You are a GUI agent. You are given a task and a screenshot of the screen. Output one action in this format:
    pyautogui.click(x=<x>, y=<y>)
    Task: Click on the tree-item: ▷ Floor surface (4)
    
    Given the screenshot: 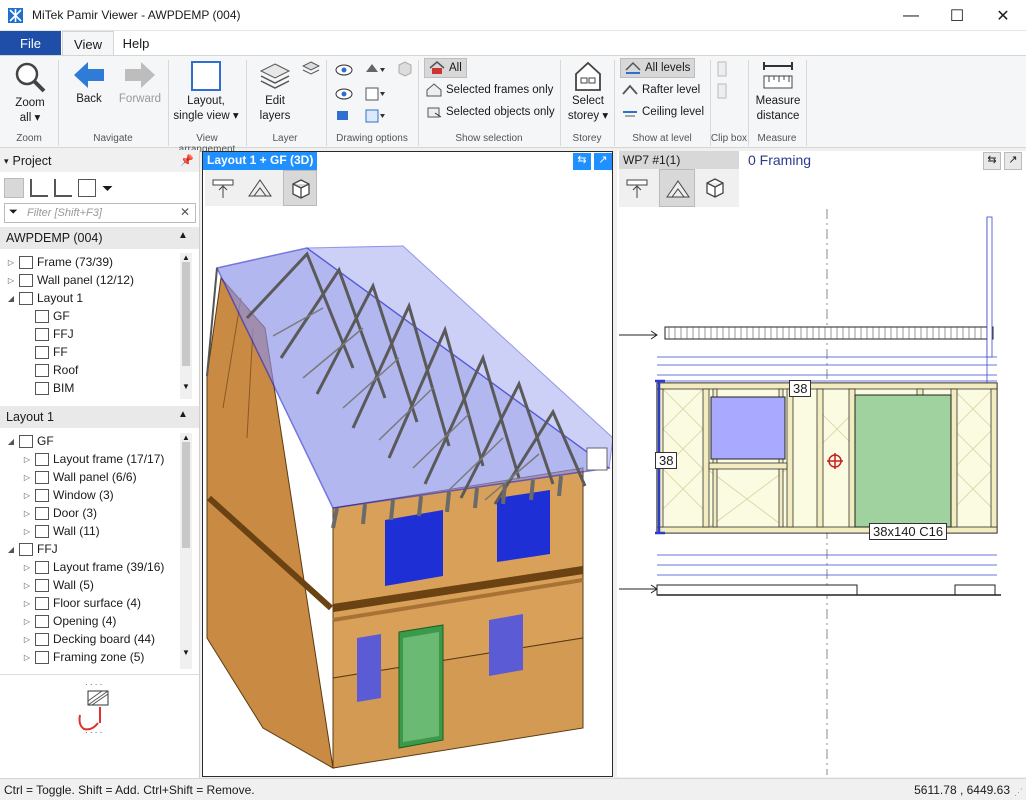 What is the action you would take?
    pyautogui.click(x=70, y=603)
    